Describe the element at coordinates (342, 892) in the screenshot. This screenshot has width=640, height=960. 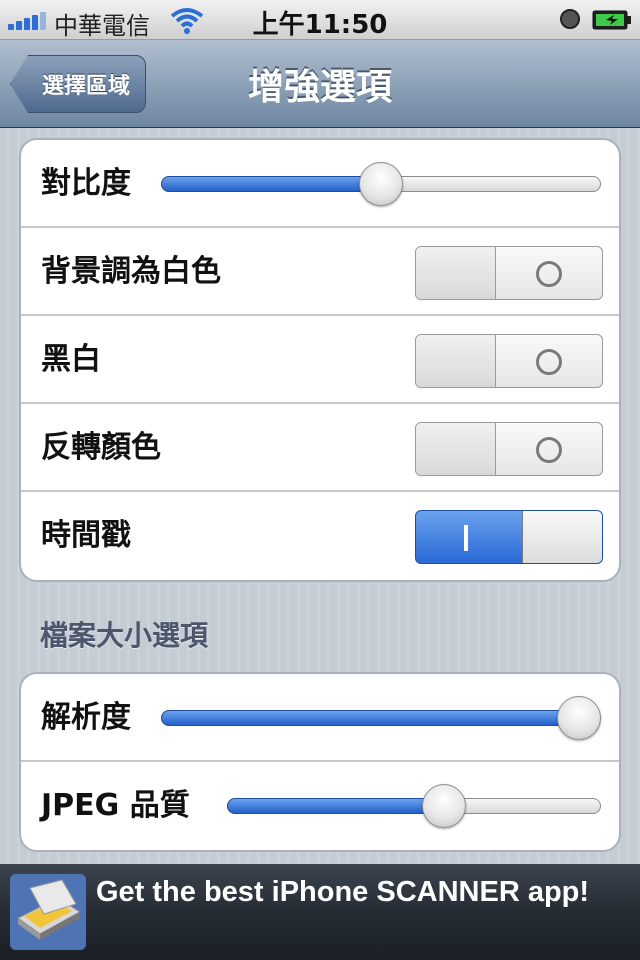
I see `ad-text: Get the best iPhone SCANNER app!` at that location.